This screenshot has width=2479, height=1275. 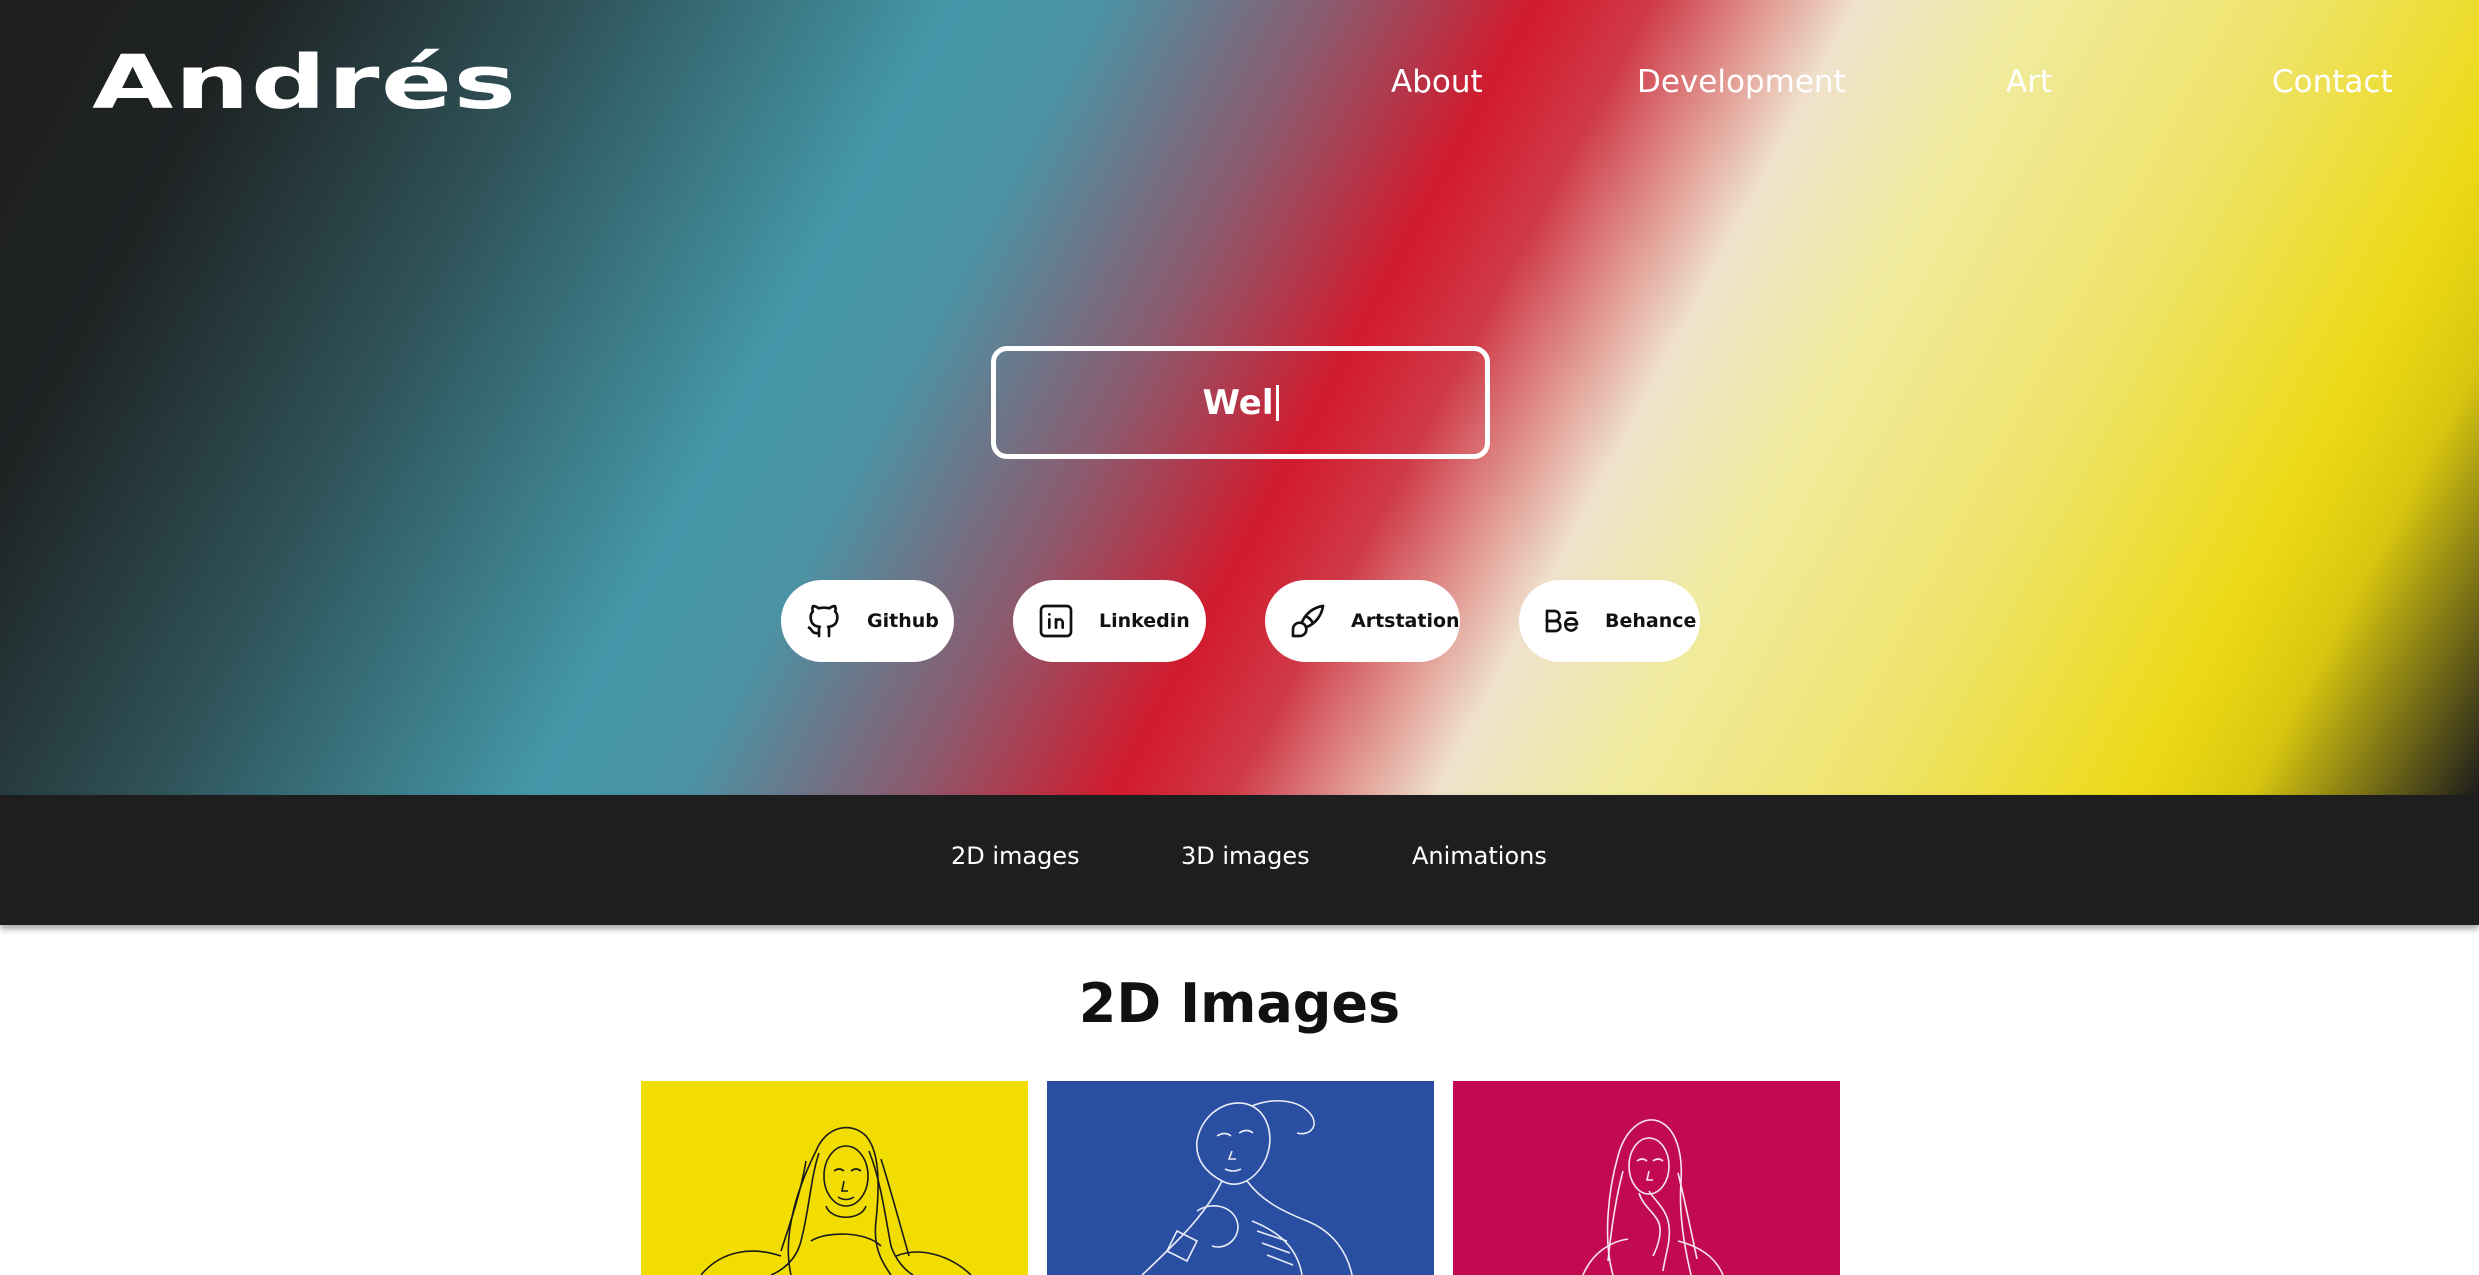 What do you see at coordinates (1437, 82) in the screenshot?
I see `nav-link-about: About` at bounding box center [1437, 82].